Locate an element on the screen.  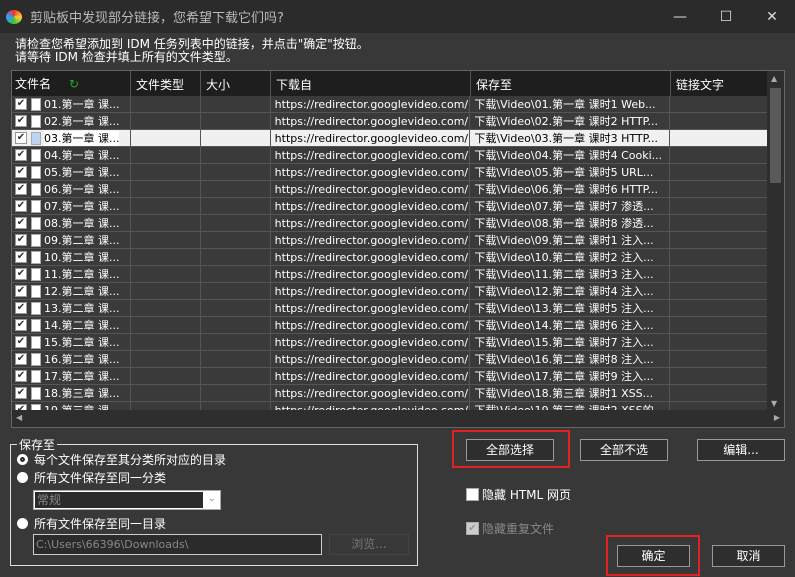
column-header-link-text: 链接文字 is located at coordinates (720, 83).